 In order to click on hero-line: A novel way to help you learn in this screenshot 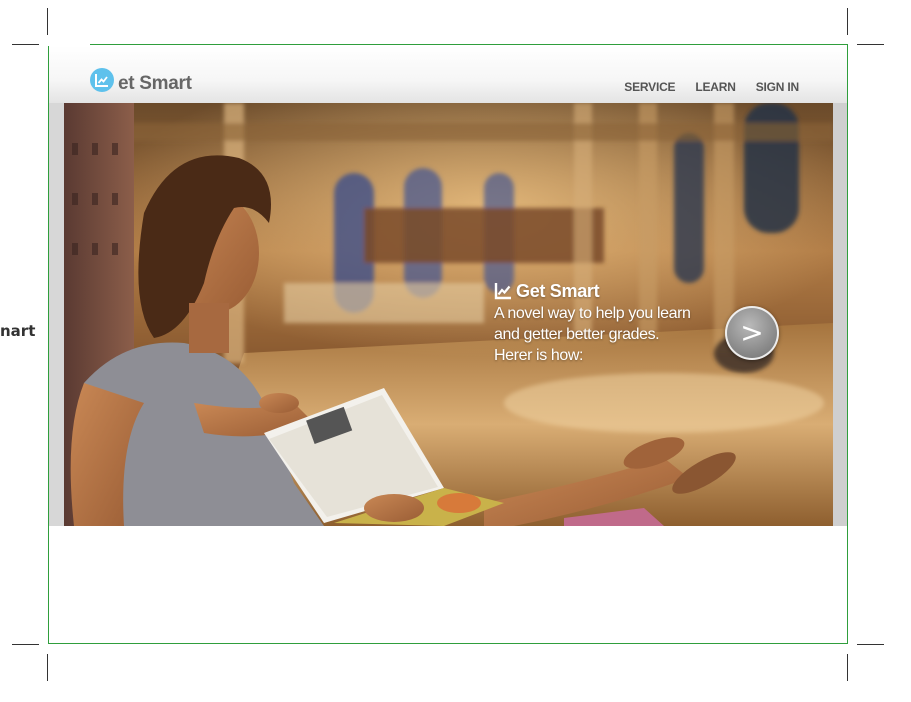, I will do `click(592, 313)`.